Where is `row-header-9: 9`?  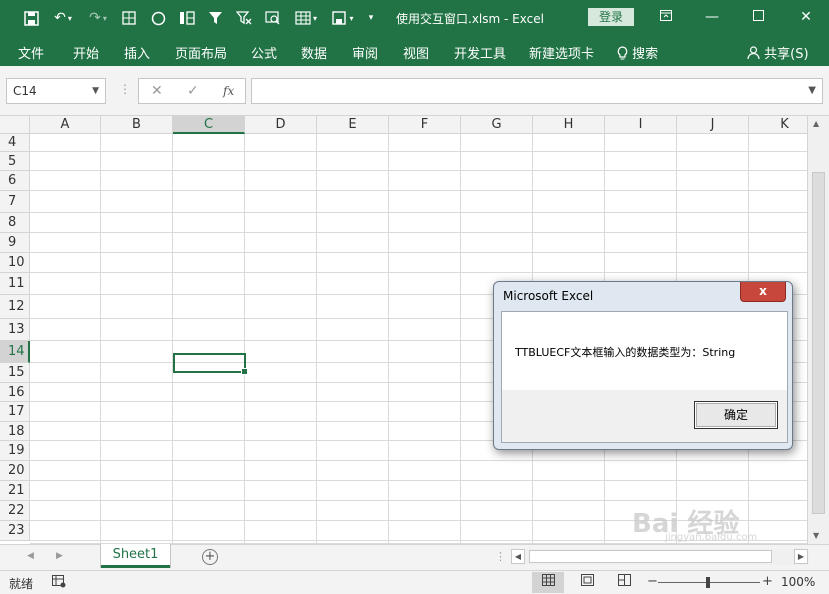 row-header-9: 9 is located at coordinates (15, 243).